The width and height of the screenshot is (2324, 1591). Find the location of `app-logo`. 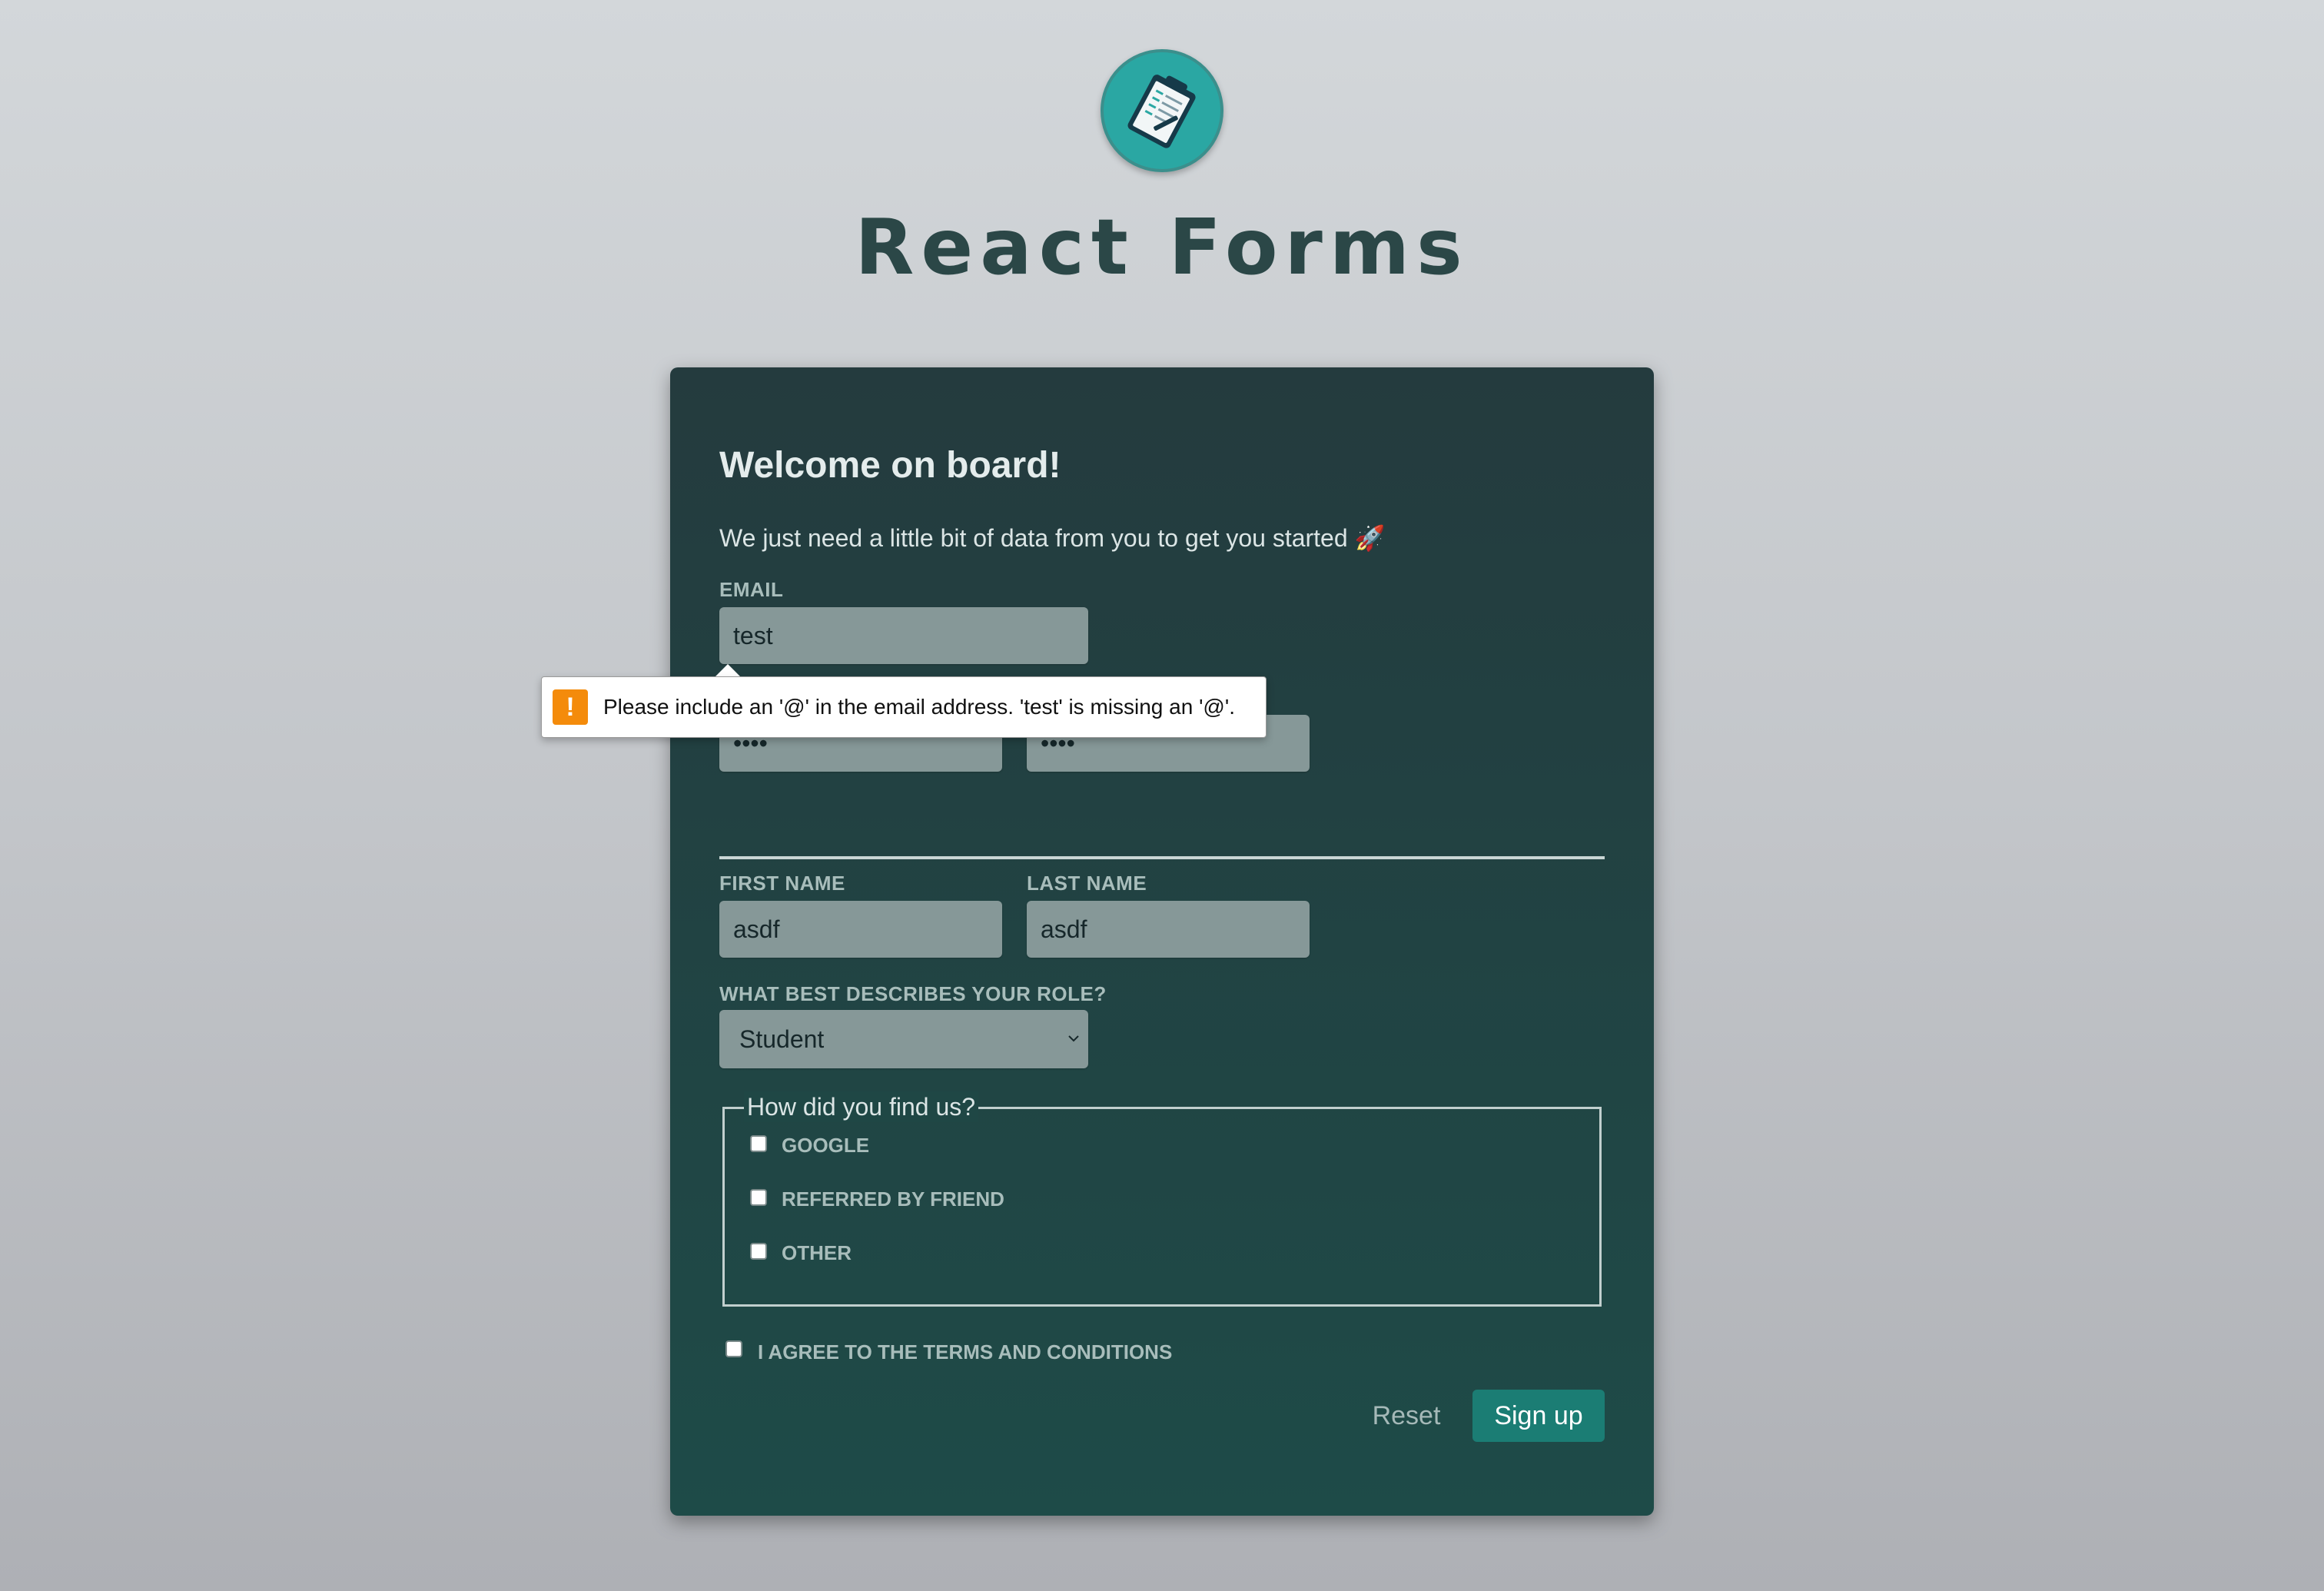

app-logo is located at coordinates (1162, 110).